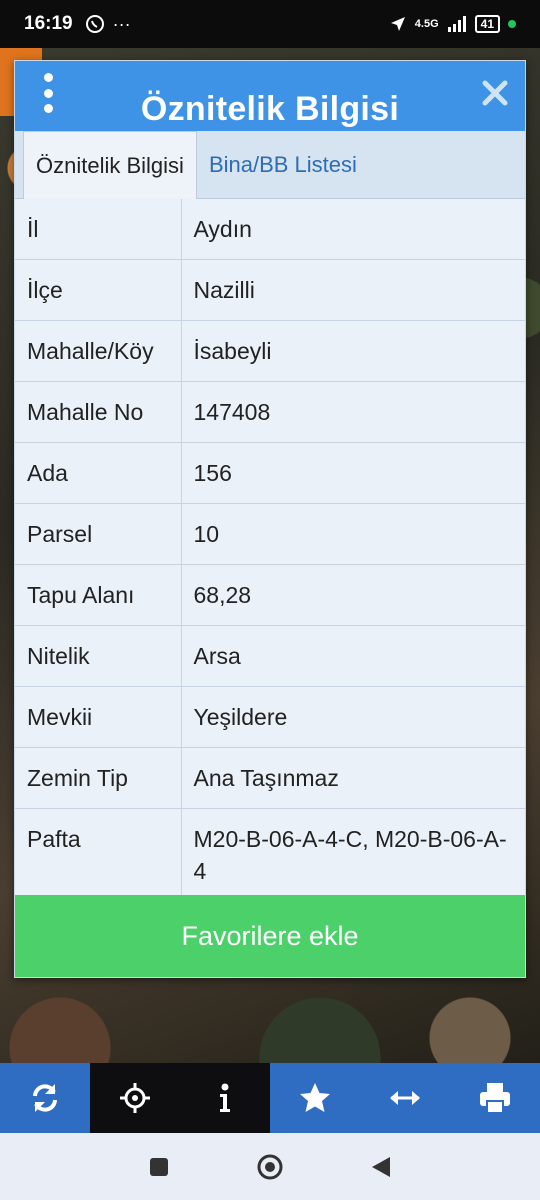 This screenshot has width=540, height=1200. Describe the element at coordinates (98, 290) in the screenshot. I see `attribute-key: İlçe` at that location.